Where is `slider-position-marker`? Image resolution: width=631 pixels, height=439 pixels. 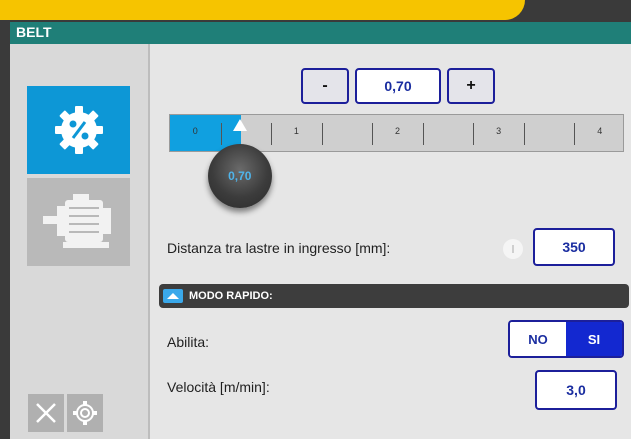
slider-position-marker is located at coordinates (239, 125).